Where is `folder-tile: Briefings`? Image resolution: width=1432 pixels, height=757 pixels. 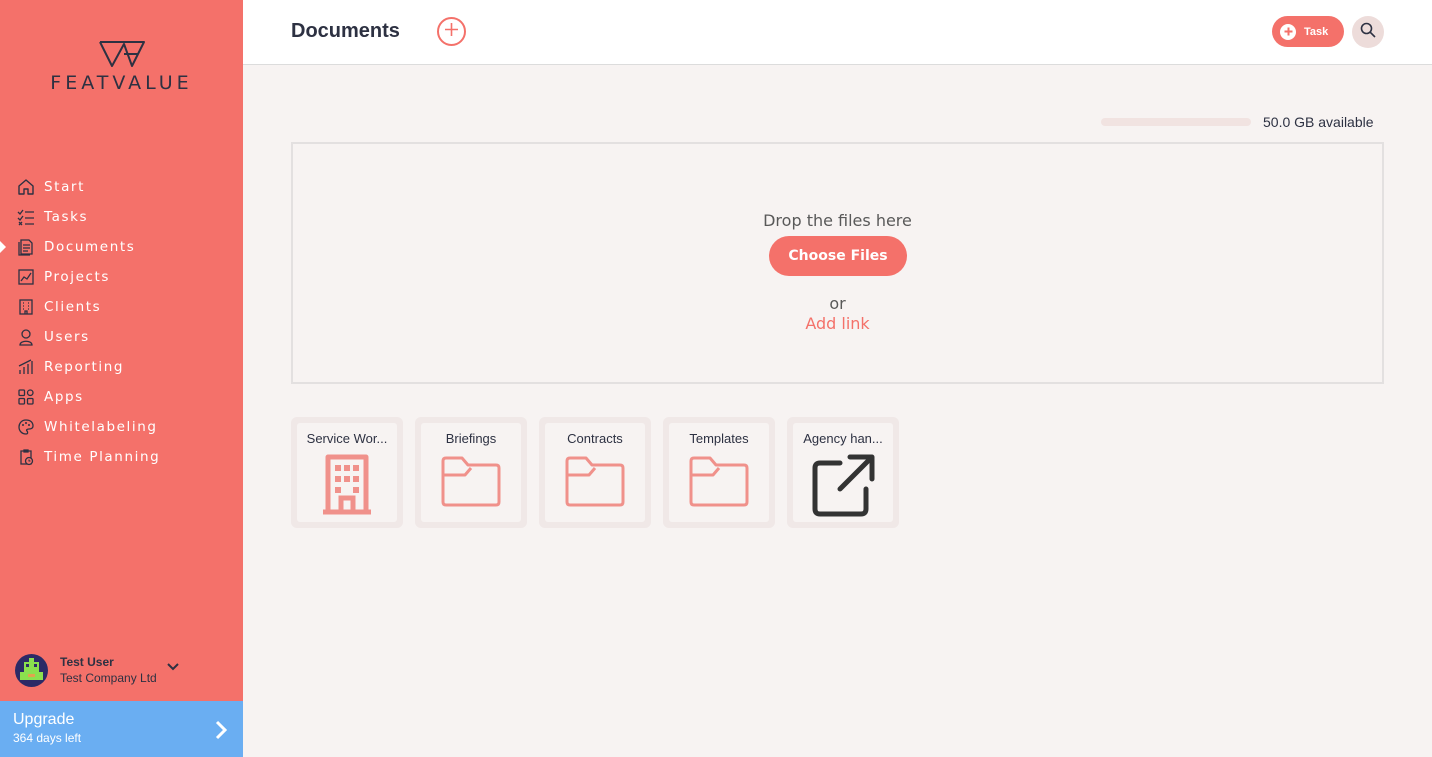 folder-tile: Briefings is located at coordinates (471, 472).